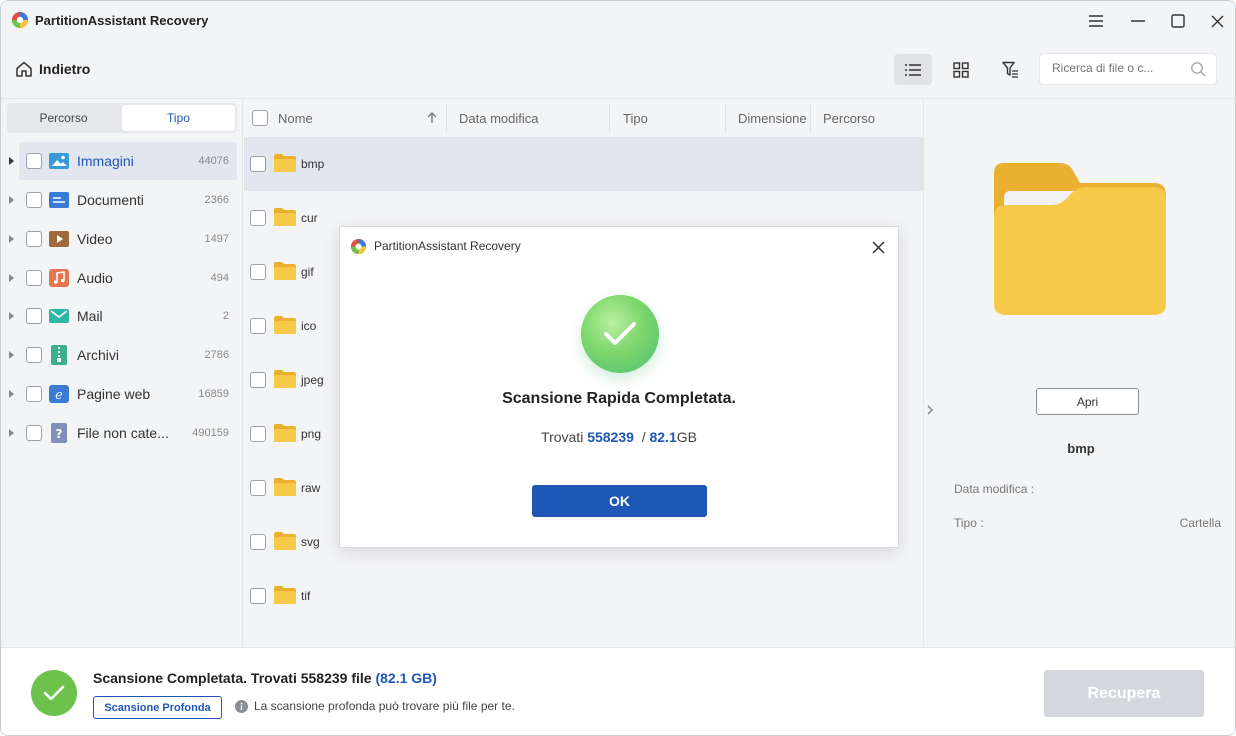 The image size is (1236, 736). What do you see at coordinates (59, 394) in the screenshot?
I see `web-icon: e` at bounding box center [59, 394].